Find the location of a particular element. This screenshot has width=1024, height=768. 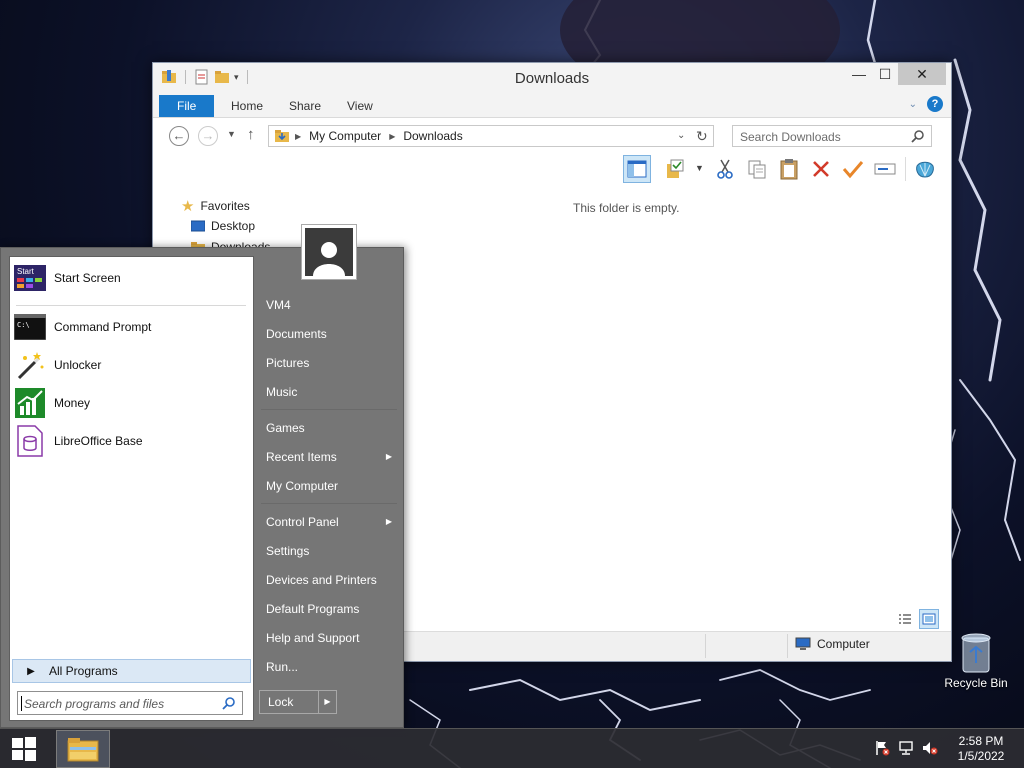

money-chart-icon is located at coordinates (30, 403).